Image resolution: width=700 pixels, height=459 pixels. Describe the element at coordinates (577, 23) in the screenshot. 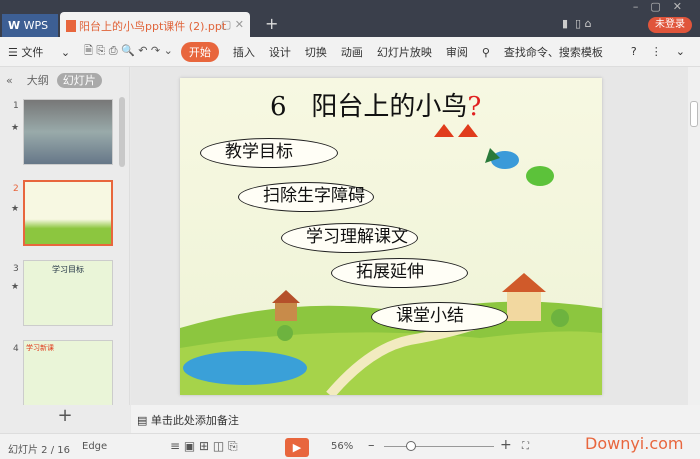

I see `titlebar-tools-icon: ▮ ▯ ⌂` at that location.